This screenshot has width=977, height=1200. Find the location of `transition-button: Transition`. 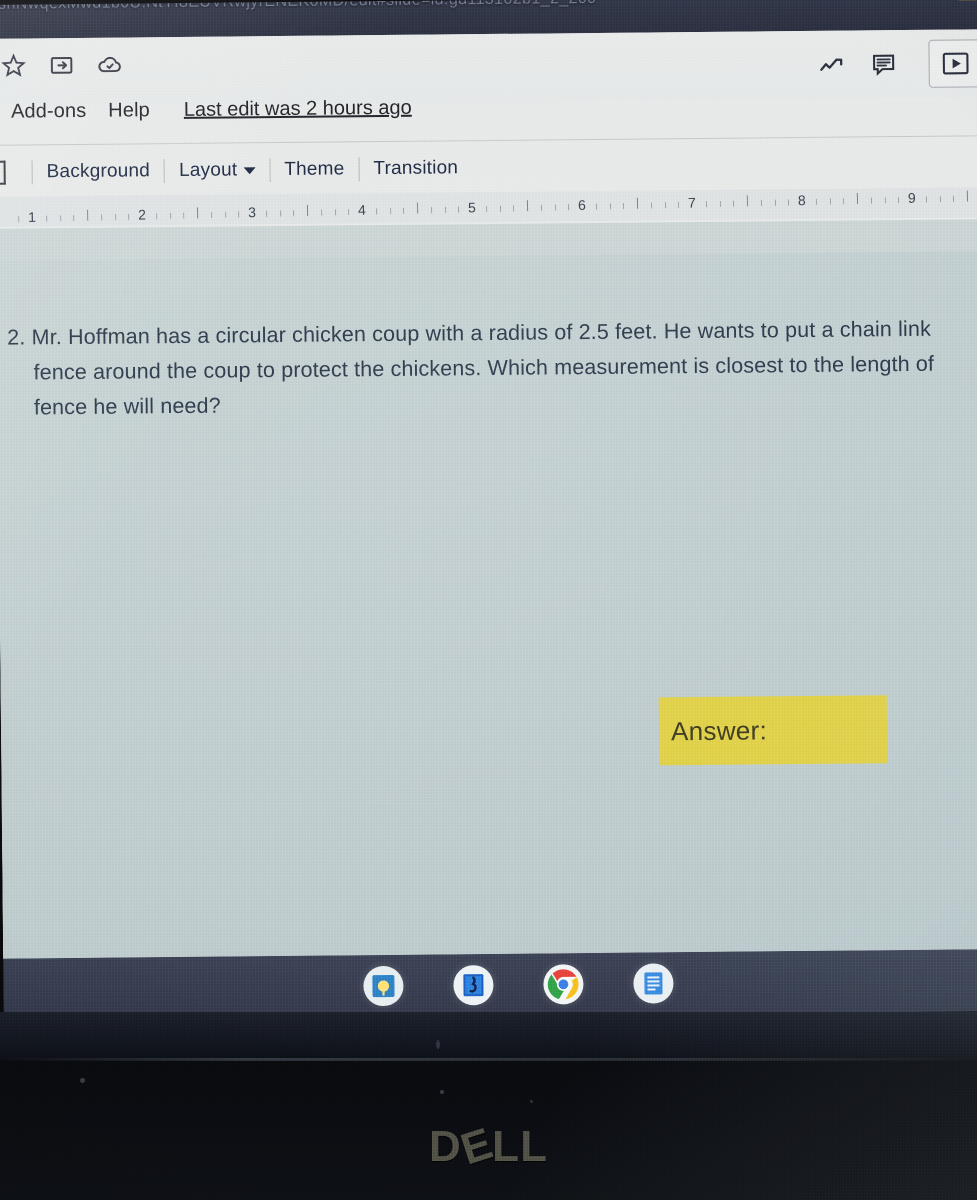

transition-button: Transition is located at coordinates (415, 168).